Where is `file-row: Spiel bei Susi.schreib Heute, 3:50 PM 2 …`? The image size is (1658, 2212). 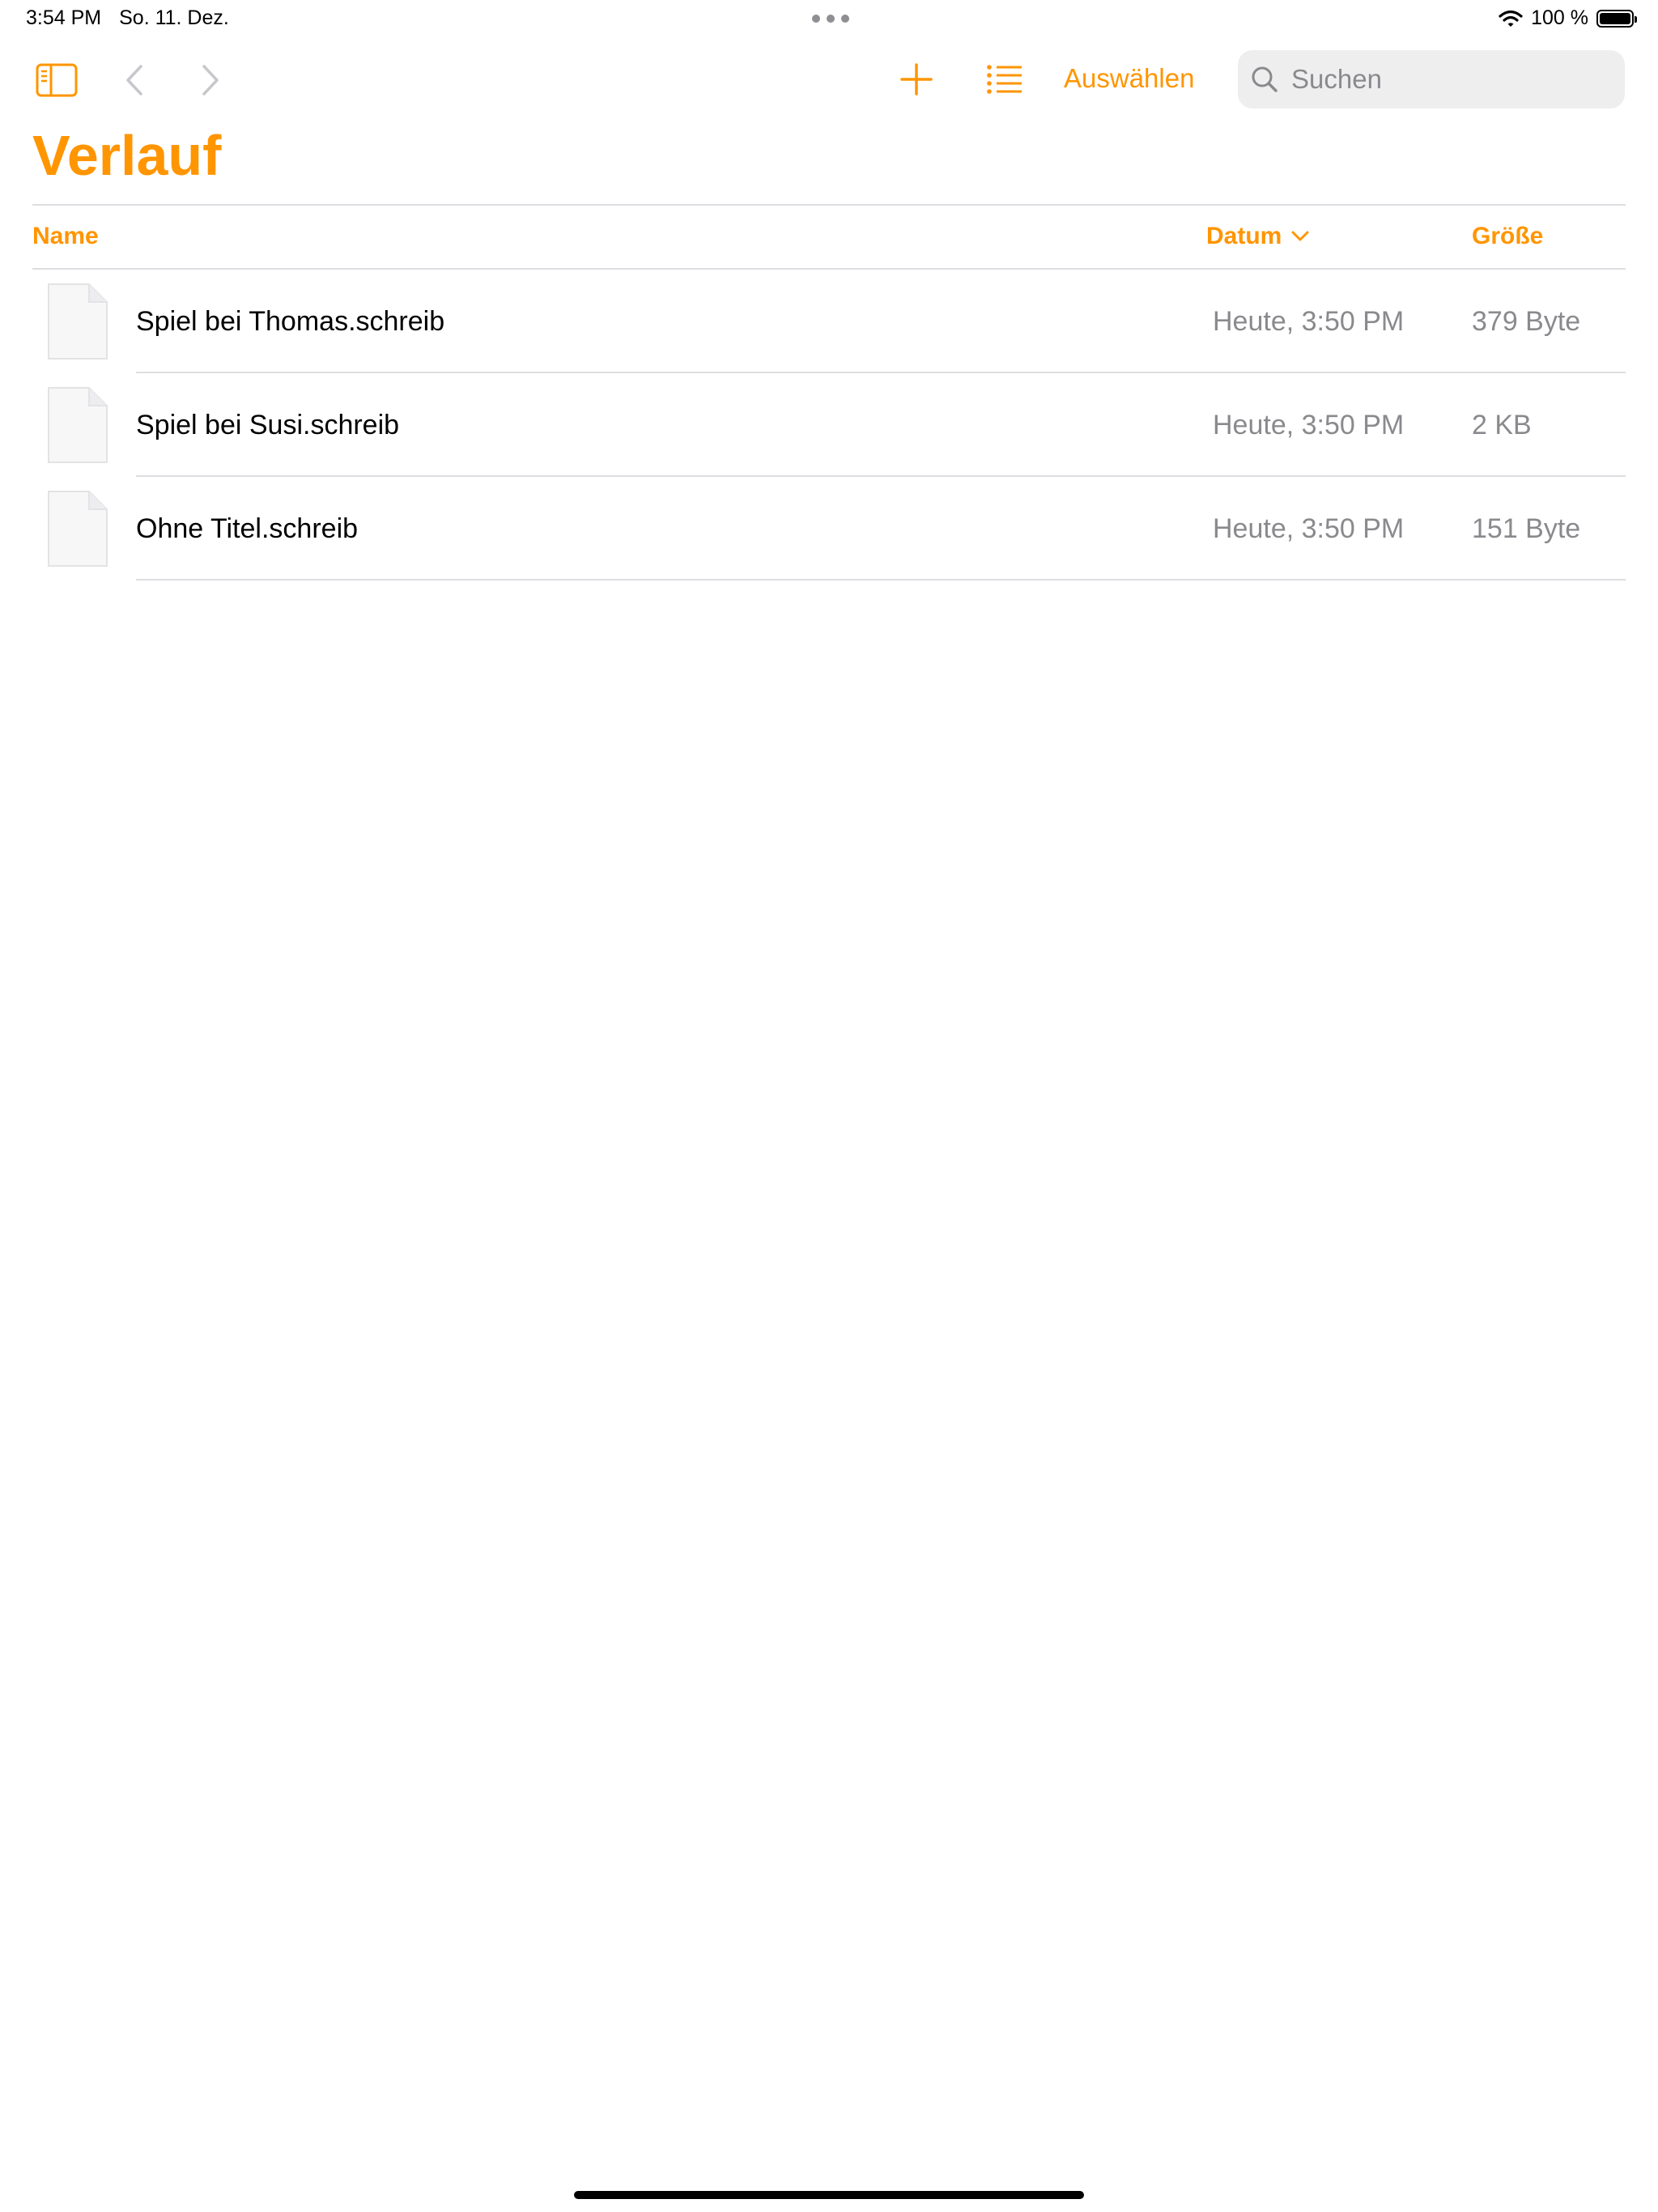 file-row: Spiel bei Susi.schreib Heute, 3:50 PM 2 … is located at coordinates (829, 425).